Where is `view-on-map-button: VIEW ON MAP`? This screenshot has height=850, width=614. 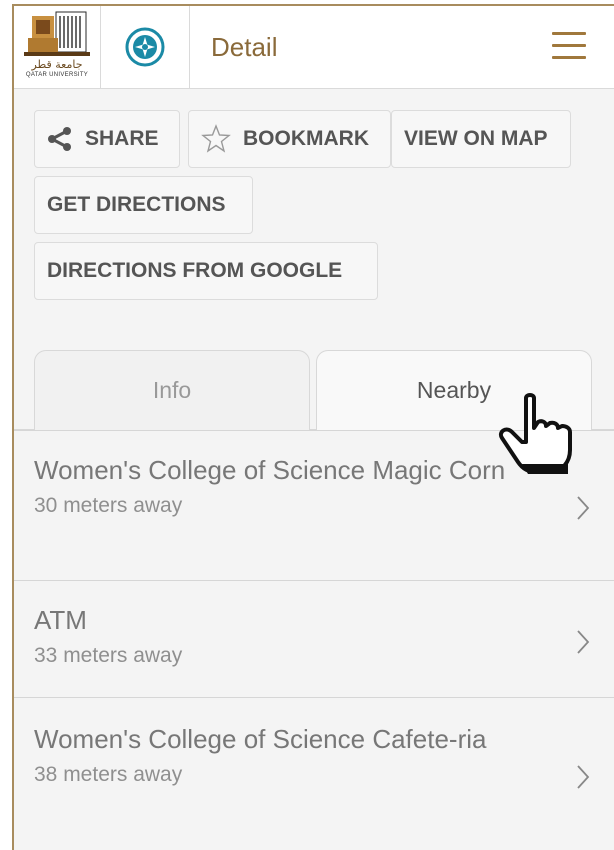
view-on-map-button: VIEW ON MAP is located at coordinates (481, 139).